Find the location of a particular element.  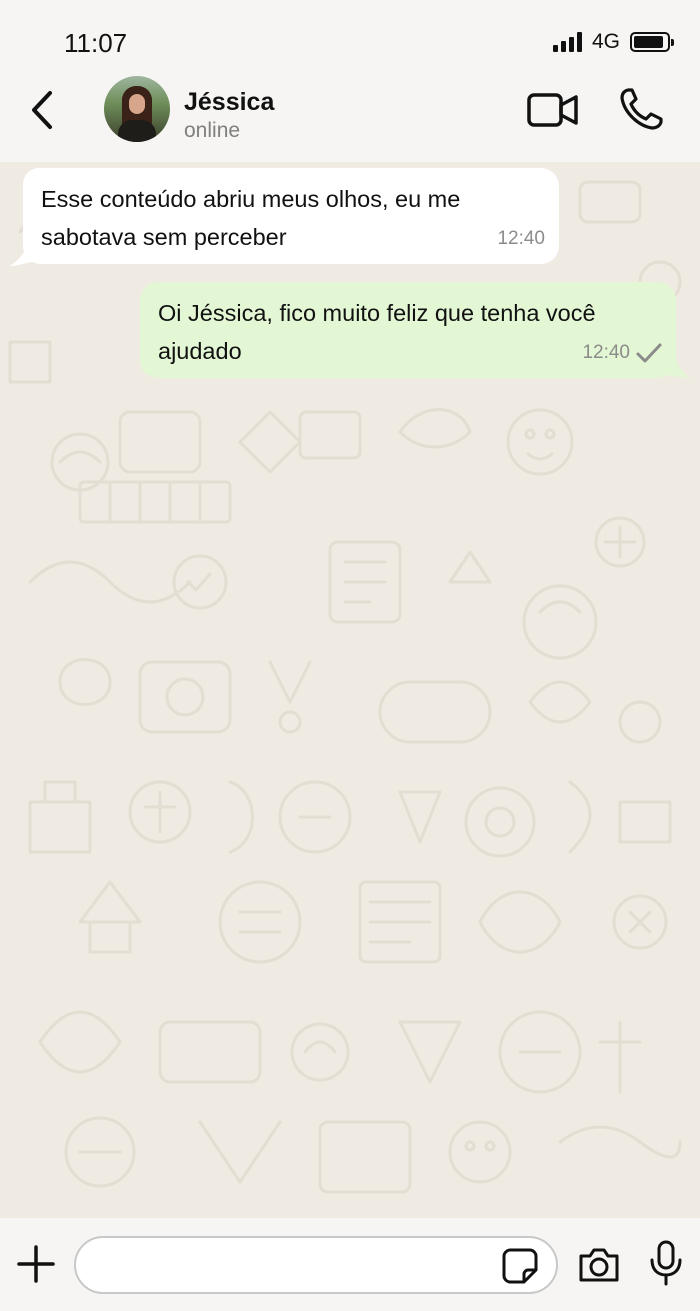

sticker-icon is located at coordinates (520, 1266).